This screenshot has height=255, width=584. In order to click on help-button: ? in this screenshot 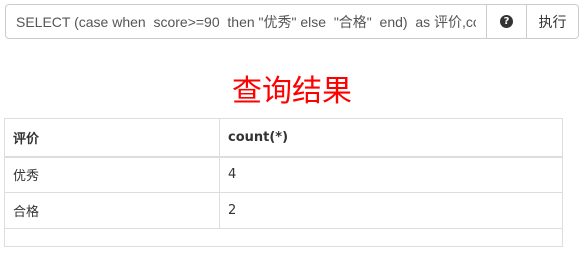, I will do `click(507, 21)`.